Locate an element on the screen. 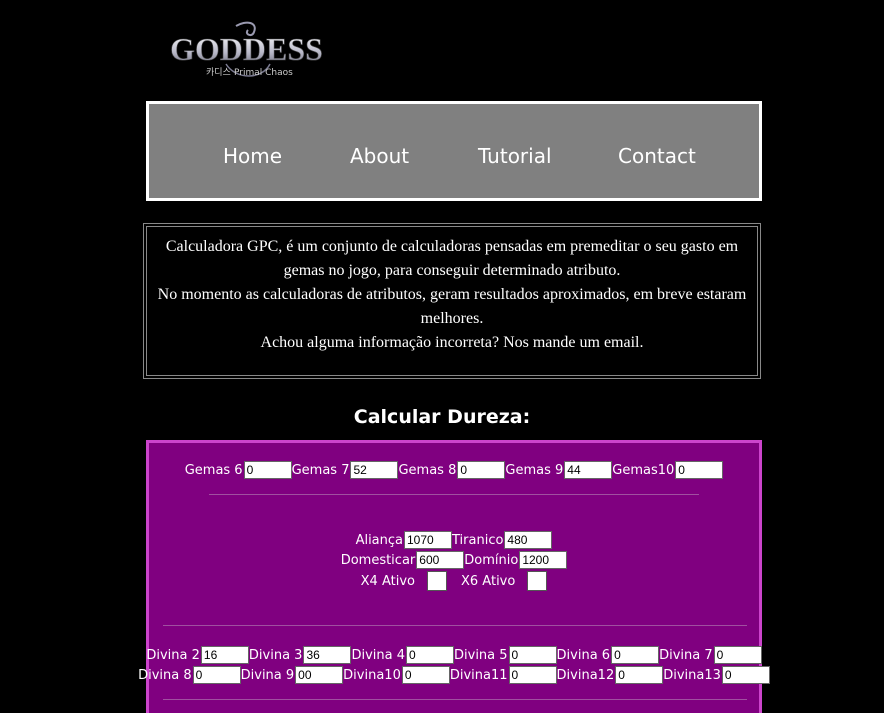 This screenshot has height=713, width=884. nav-contact: Contact is located at coordinates (657, 156).